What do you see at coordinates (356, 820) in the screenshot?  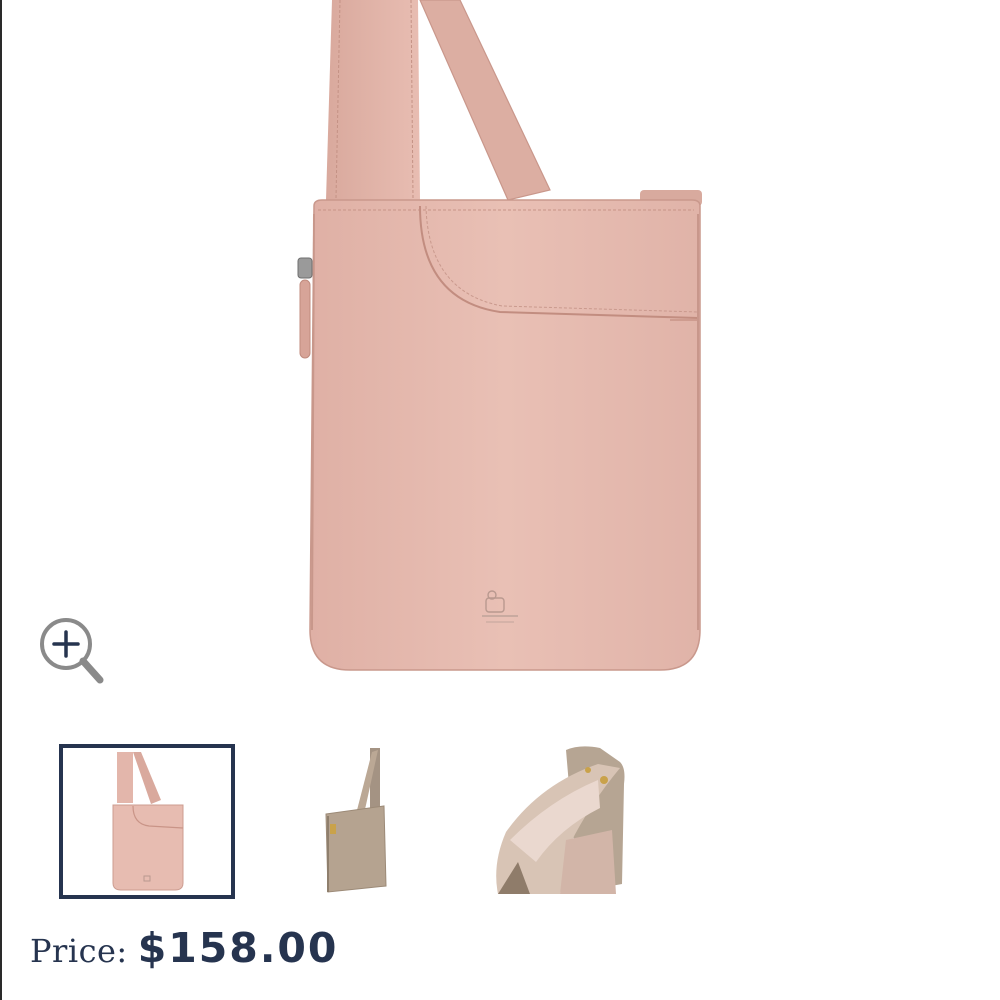 I see `handbag-side-icon` at bounding box center [356, 820].